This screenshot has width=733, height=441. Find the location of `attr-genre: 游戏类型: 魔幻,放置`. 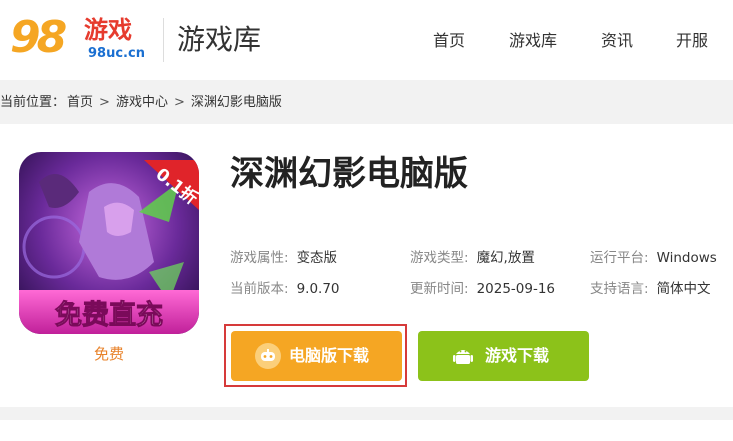

attr-genre: 游戏类型: 魔幻,放置 is located at coordinates (472, 258).